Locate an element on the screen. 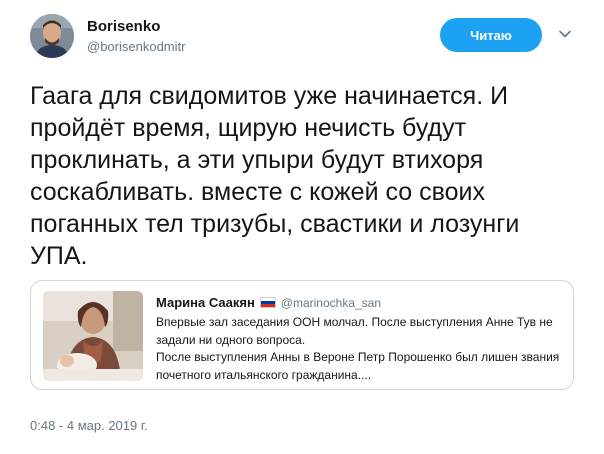  quoted-author-handle: @marinochka_san is located at coordinates (331, 303).